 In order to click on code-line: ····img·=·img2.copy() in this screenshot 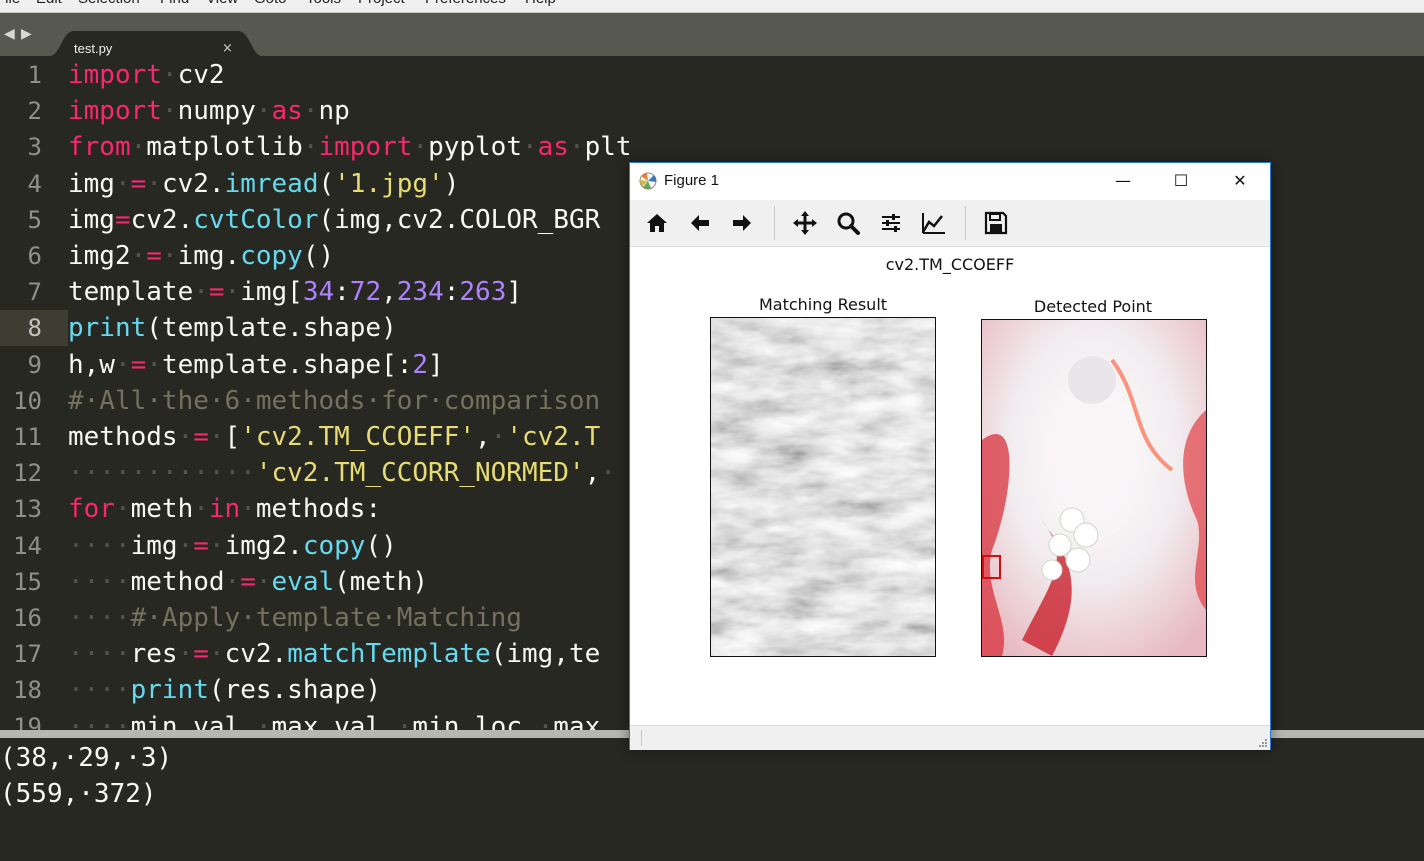, I will do `click(232, 546)`.